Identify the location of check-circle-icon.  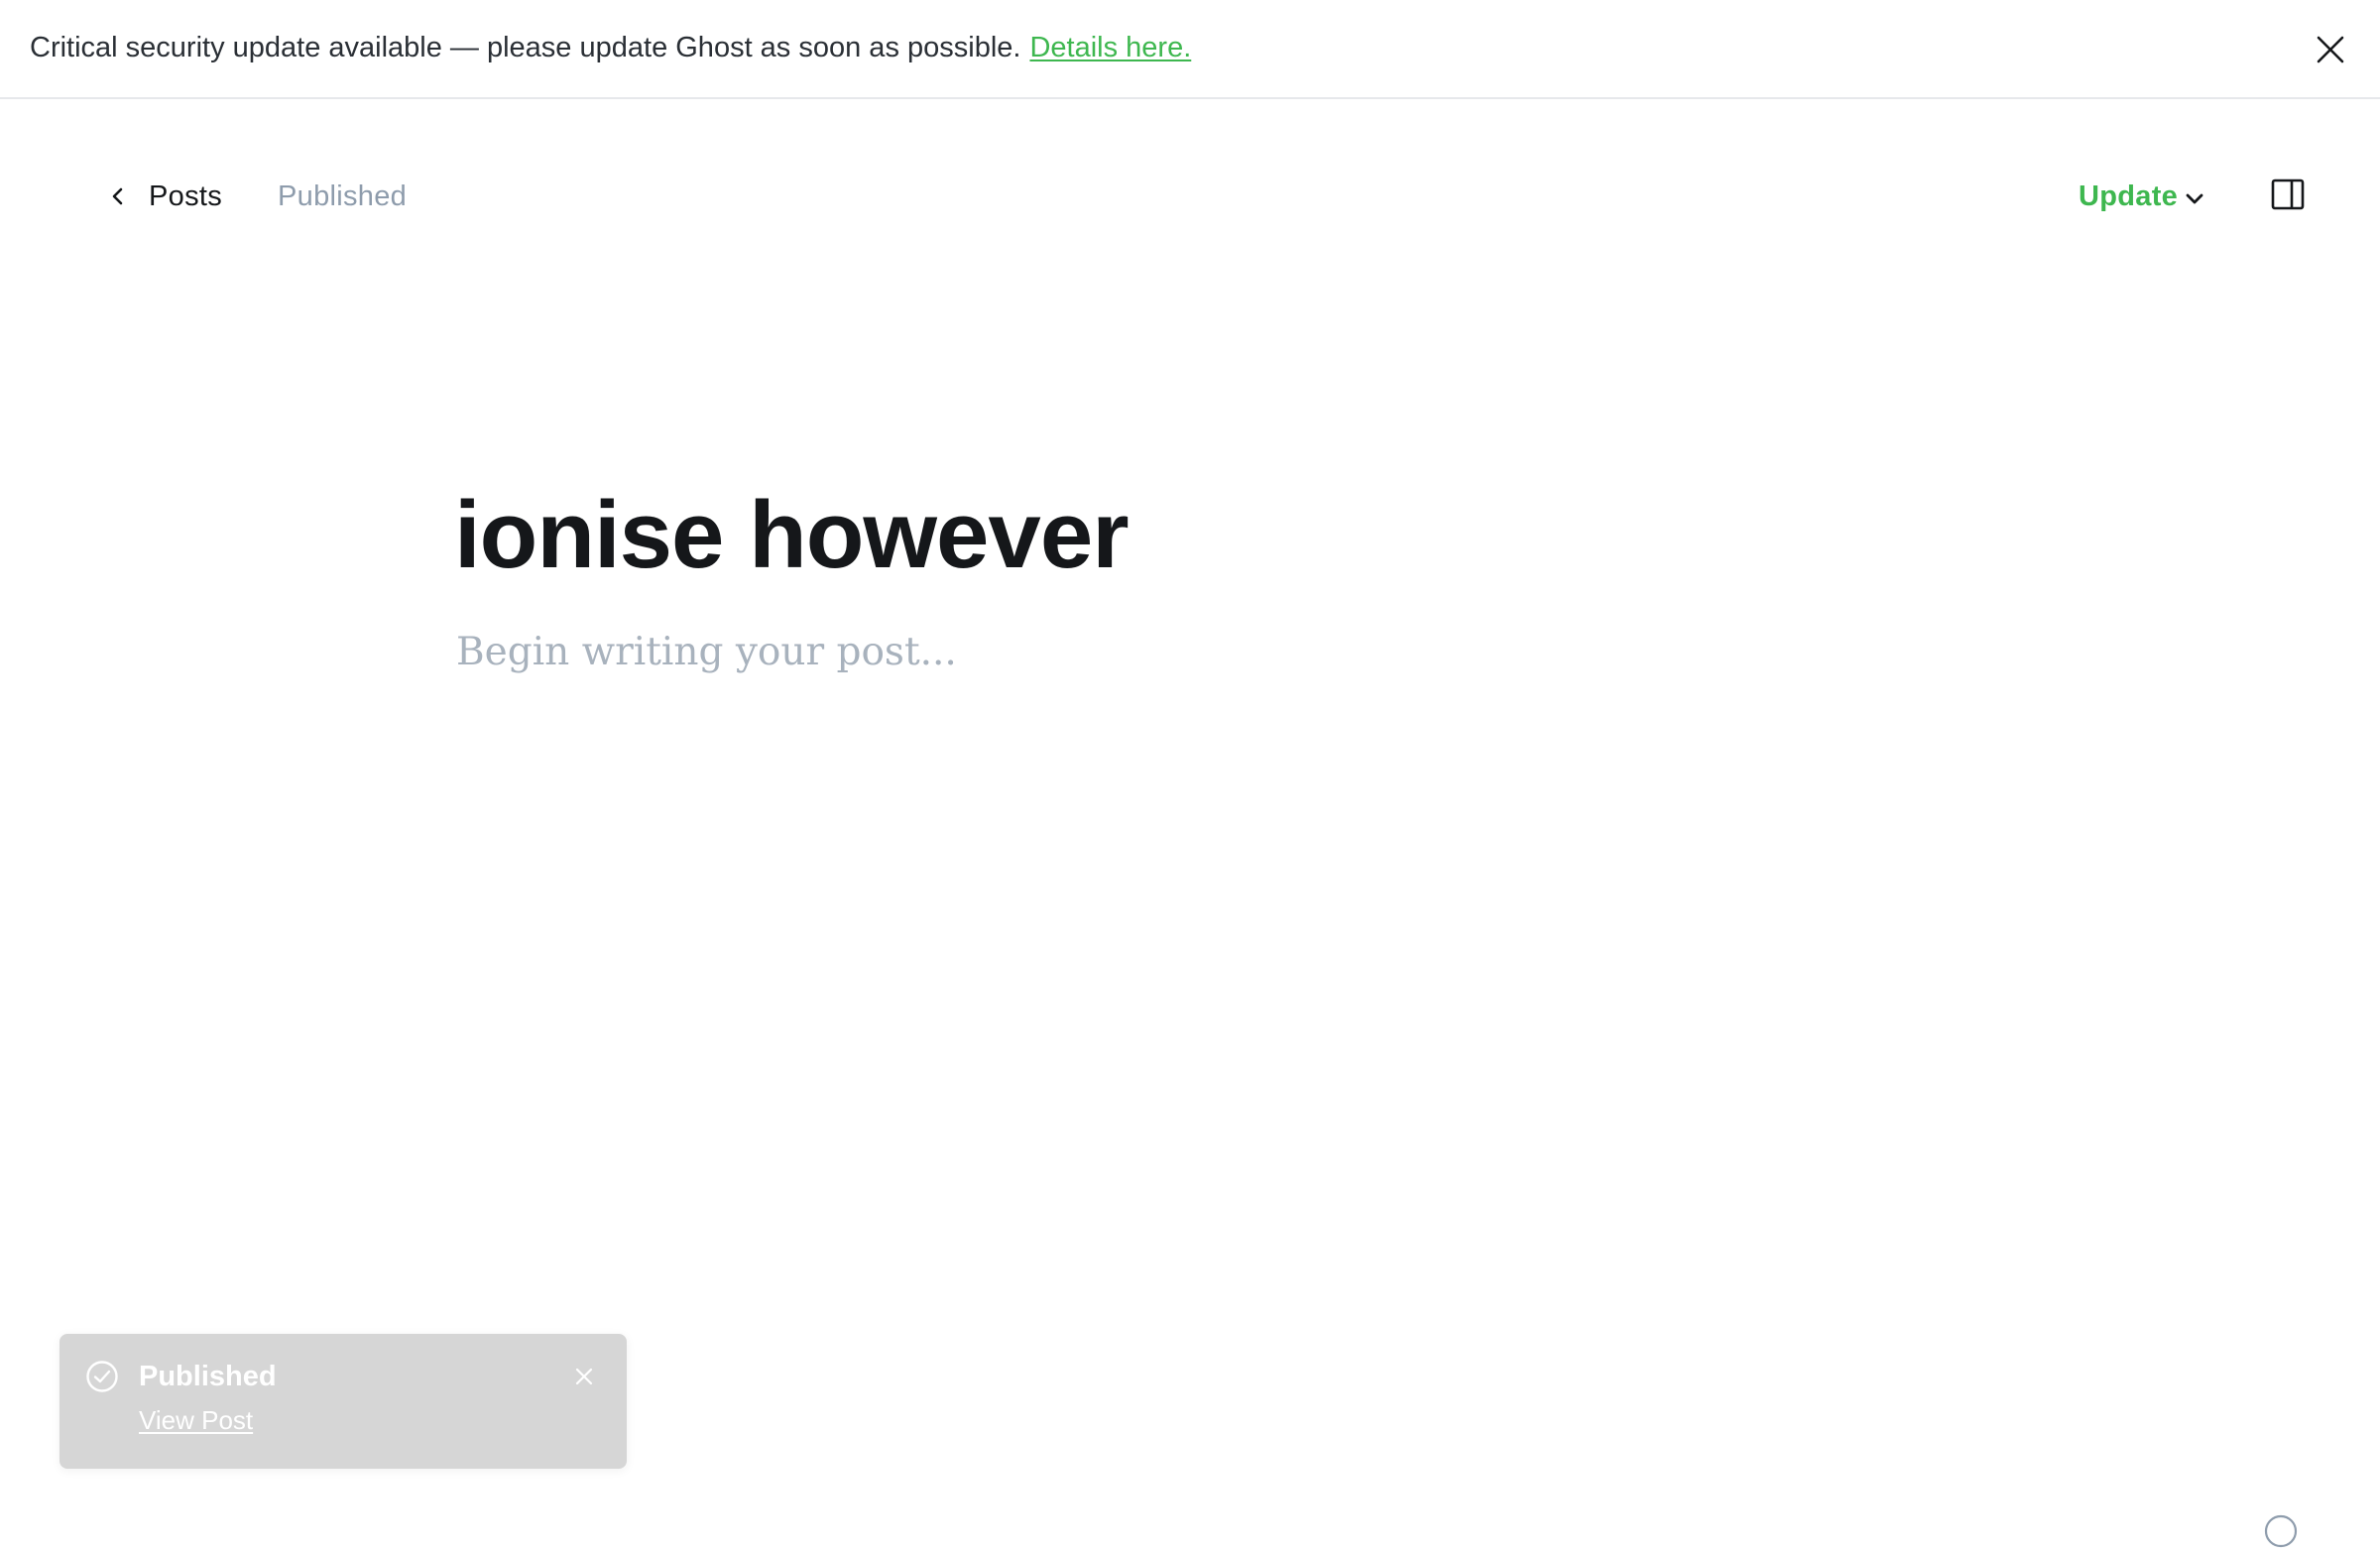
(102, 1376).